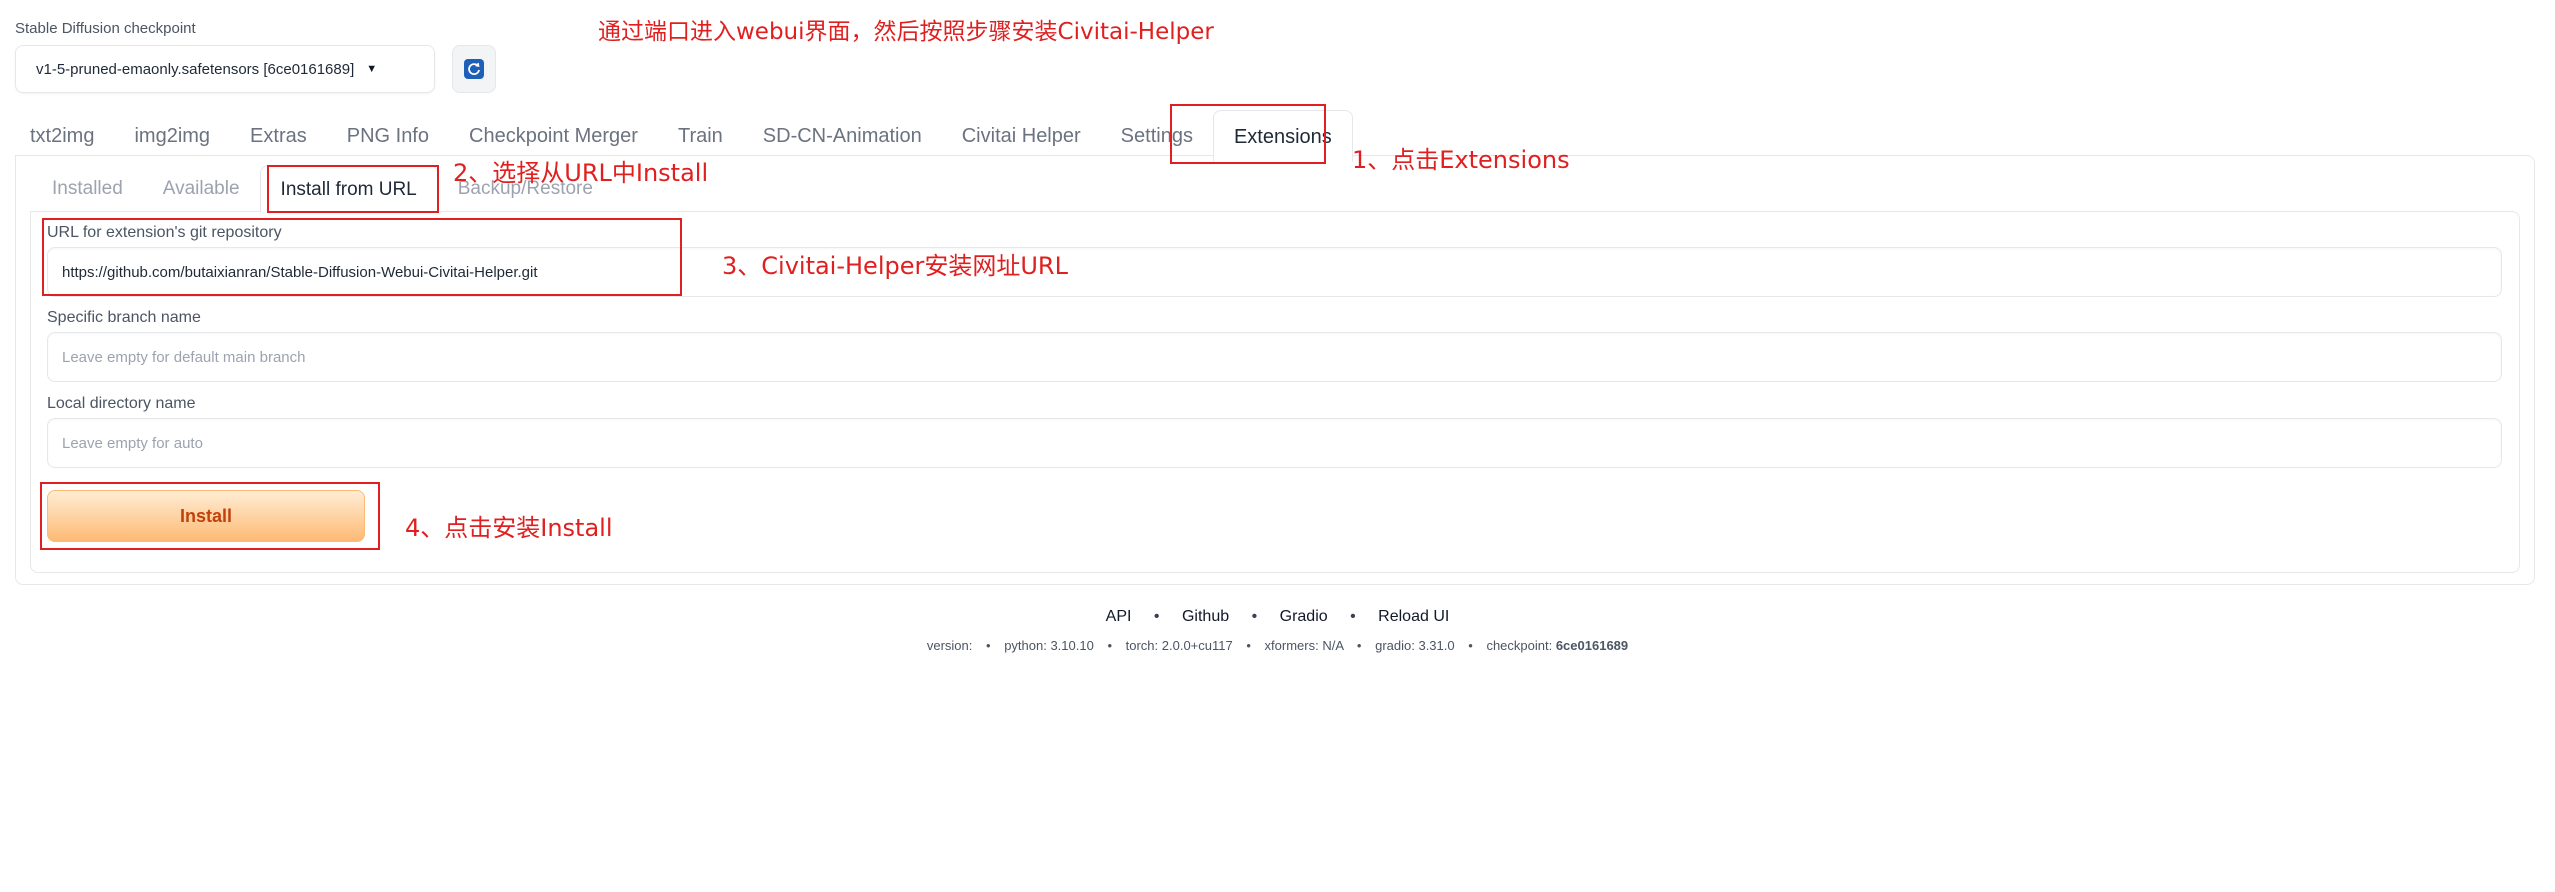  Describe the element at coordinates (842, 136) in the screenshot. I see `tab-sd-cn-animation: SD-CN-Animation` at that location.